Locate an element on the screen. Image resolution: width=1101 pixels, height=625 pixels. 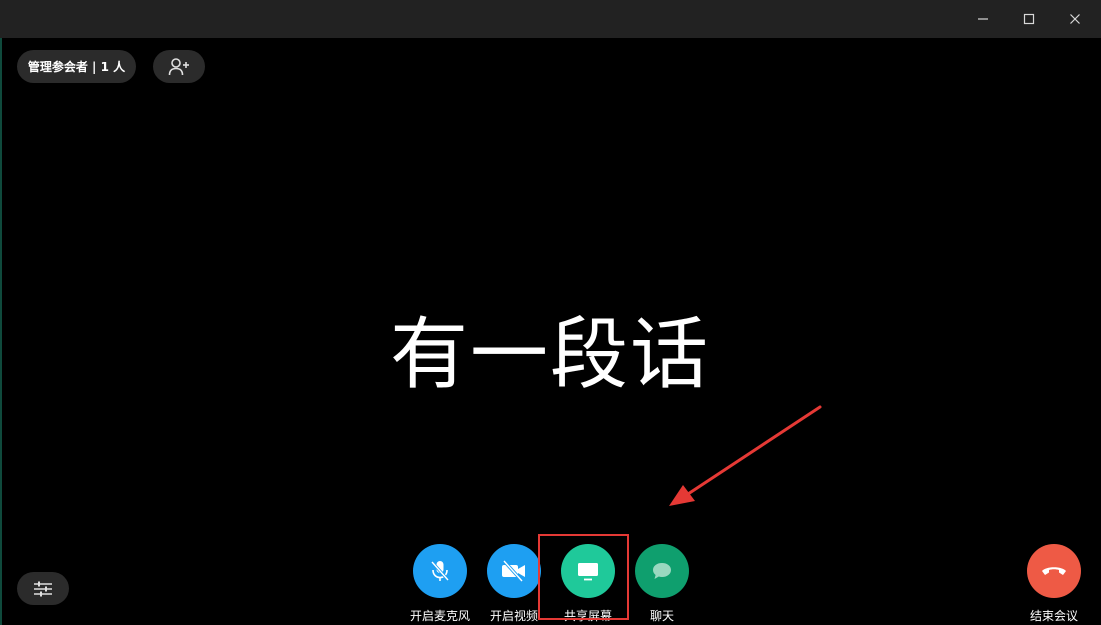
monitor-icon is located at coordinates (588, 572).